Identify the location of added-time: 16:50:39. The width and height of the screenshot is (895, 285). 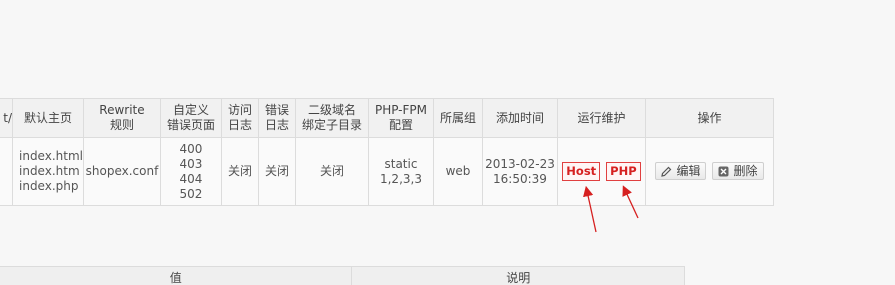
(520, 178).